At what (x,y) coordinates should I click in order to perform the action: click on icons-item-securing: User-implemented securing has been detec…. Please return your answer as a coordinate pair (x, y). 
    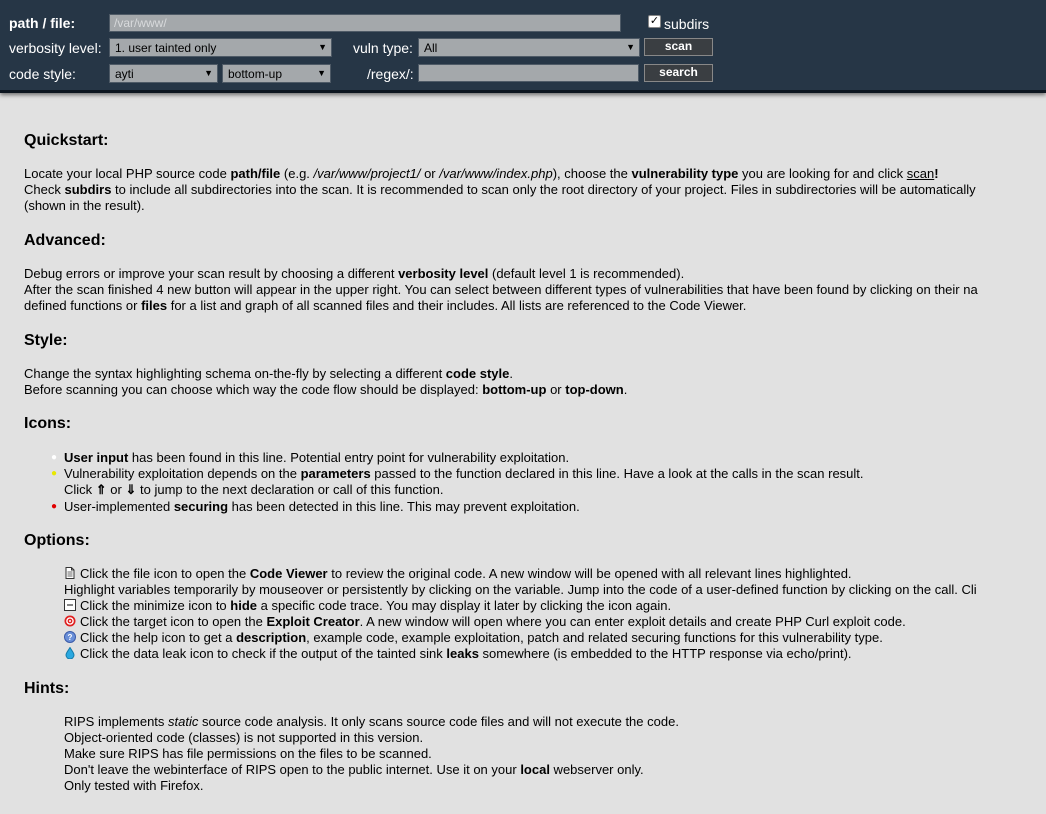
    Looking at the image, I should click on (322, 506).